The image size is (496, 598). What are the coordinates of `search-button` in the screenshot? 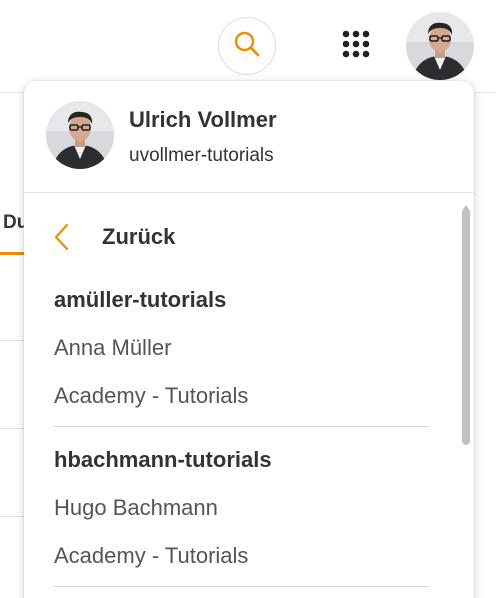 It's located at (247, 46).